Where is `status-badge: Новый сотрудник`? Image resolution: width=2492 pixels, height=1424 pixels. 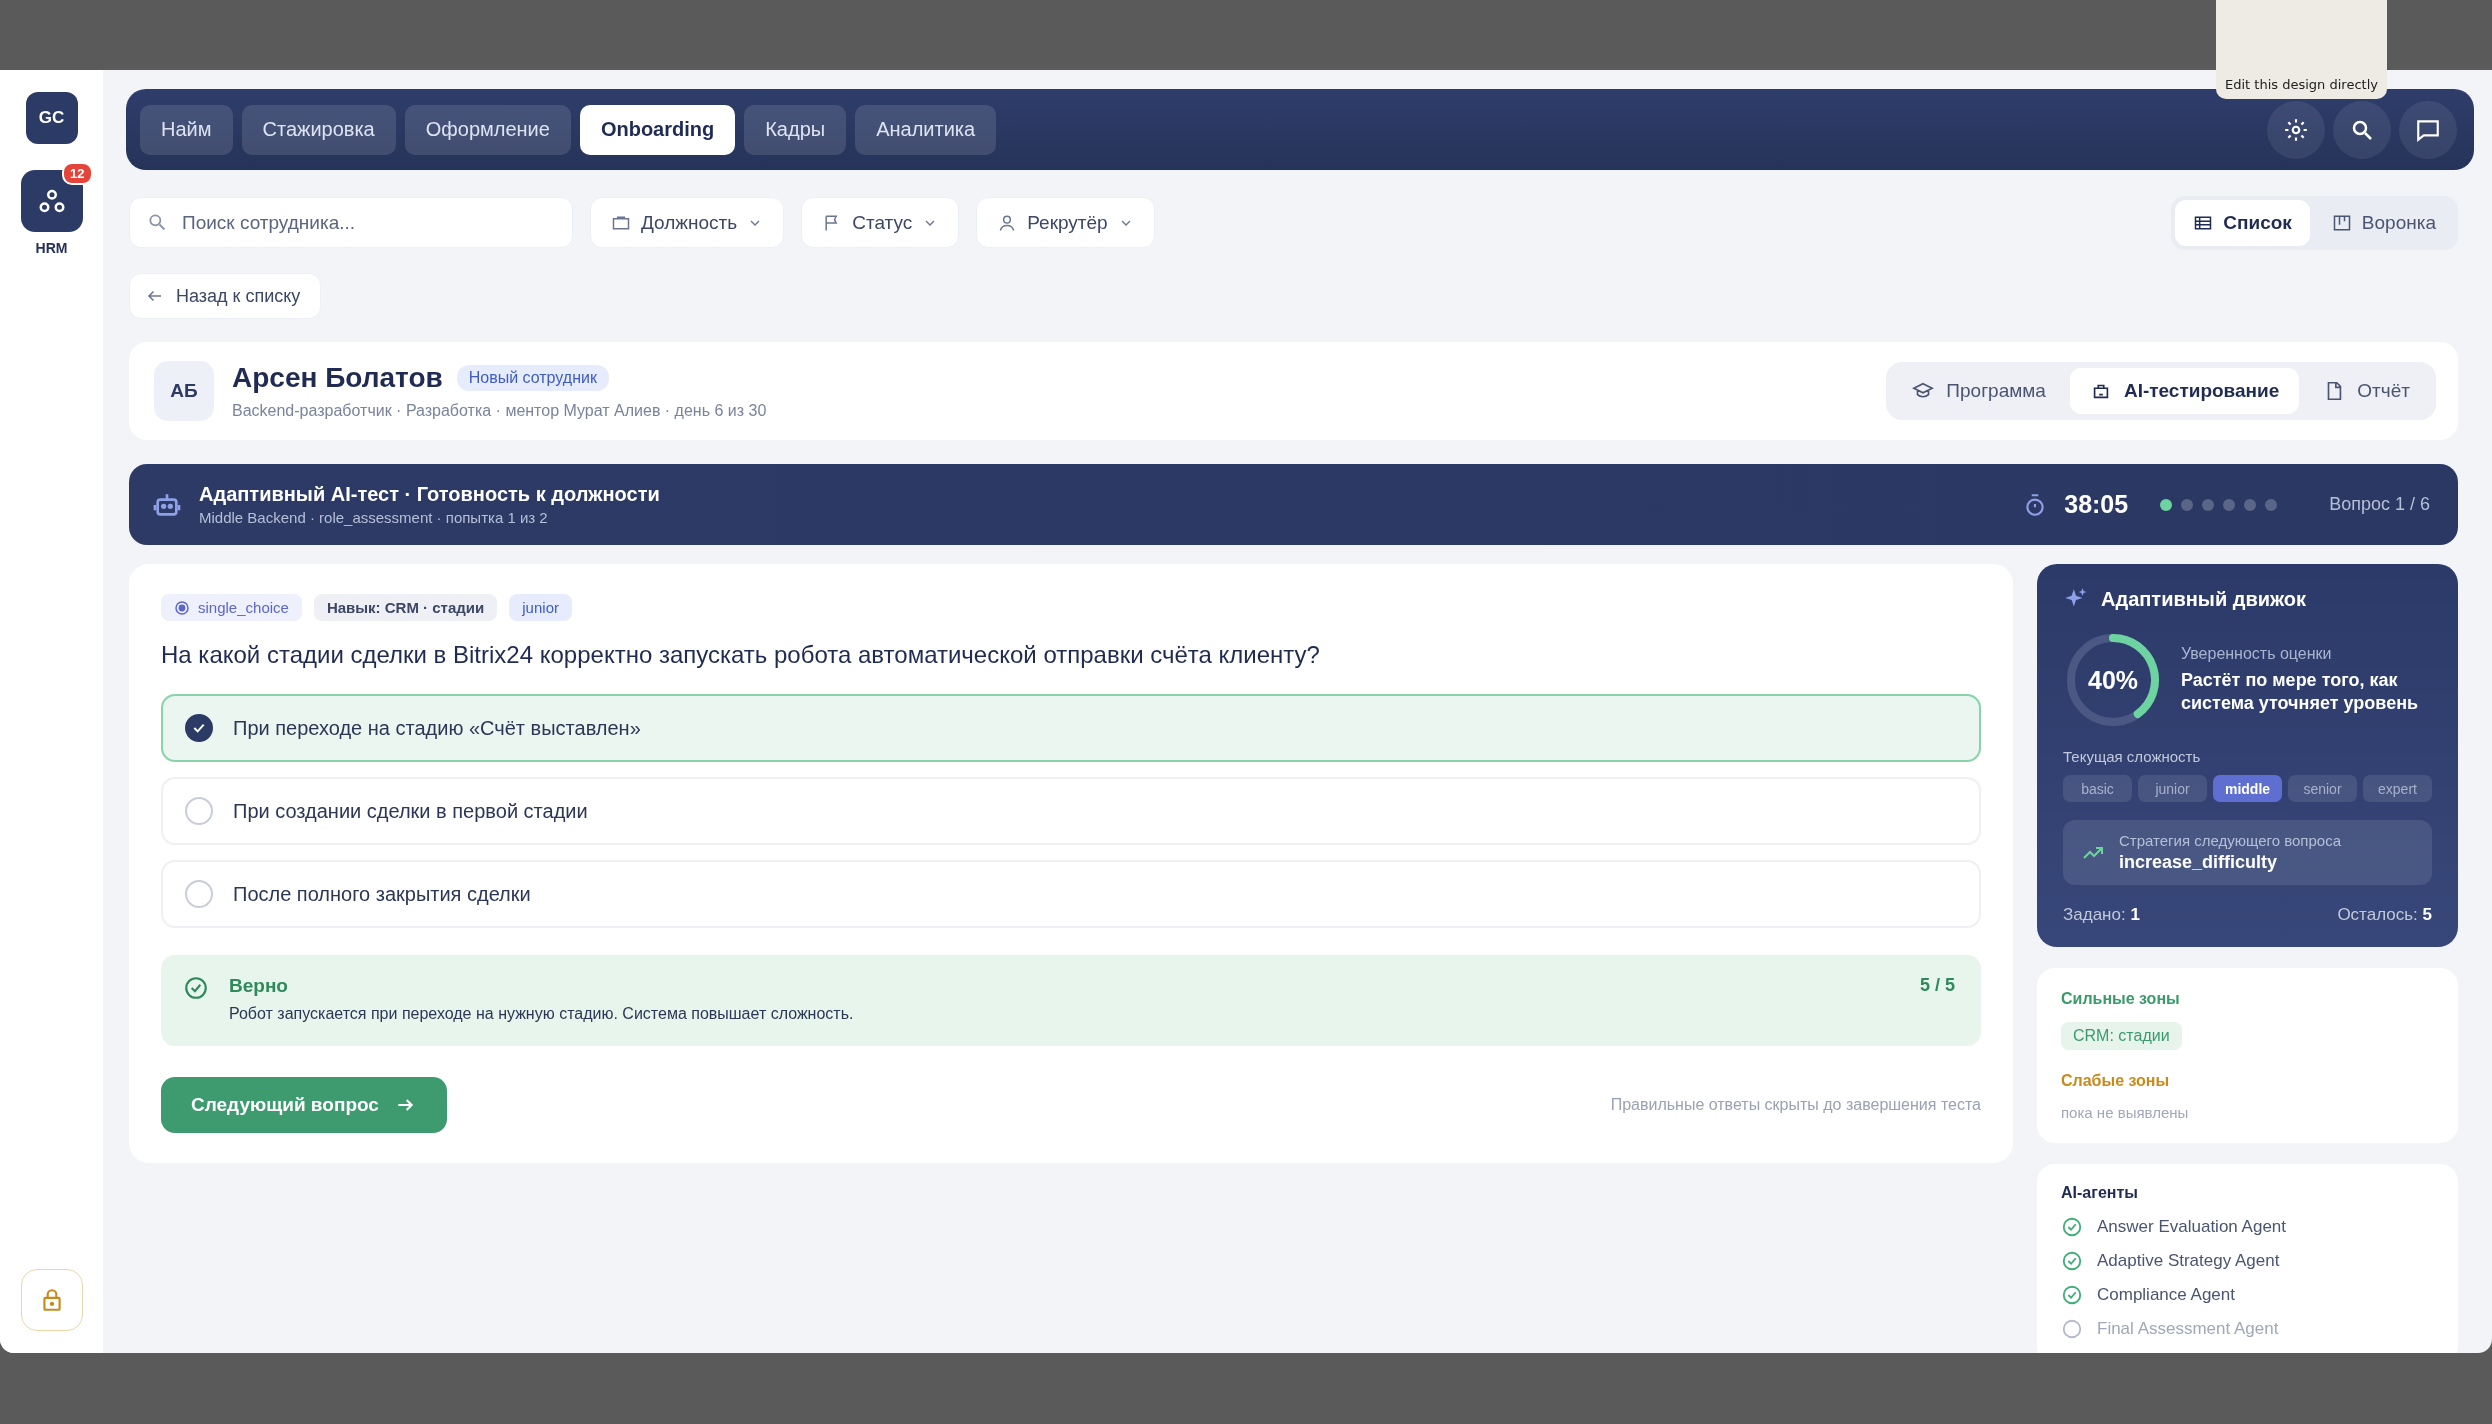
status-badge: Новый сотрудник is located at coordinates (532, 378).